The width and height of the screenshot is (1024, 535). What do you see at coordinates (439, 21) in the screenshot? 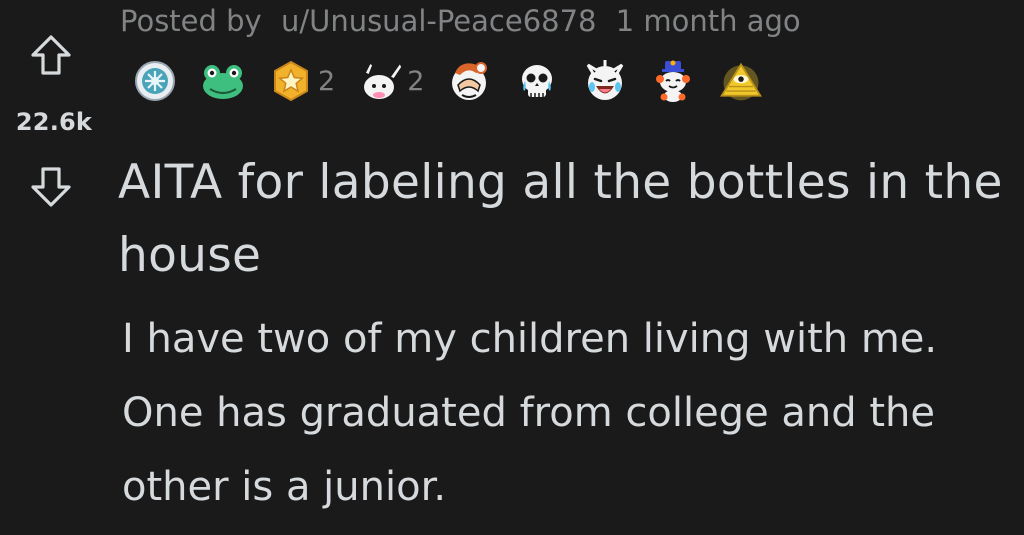
I see `author-link: u/Unusual-Peace6878` at bounding box center [439, 21].